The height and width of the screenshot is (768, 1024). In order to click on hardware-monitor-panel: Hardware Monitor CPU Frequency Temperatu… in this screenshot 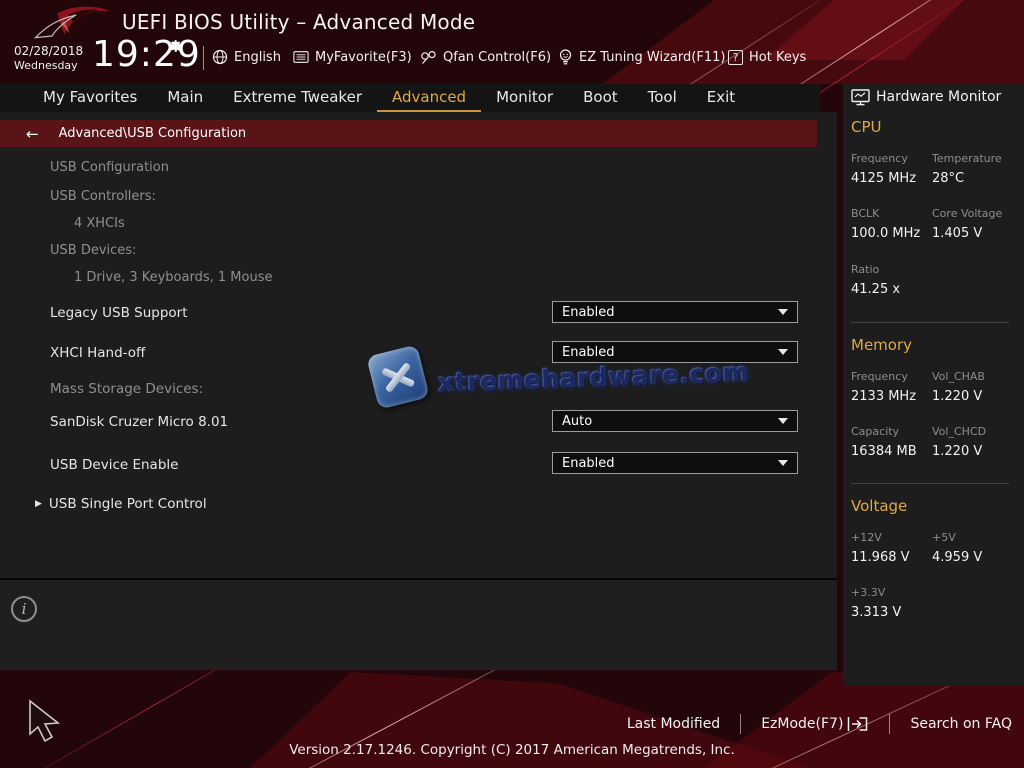, I will do `click(933, 385)`.